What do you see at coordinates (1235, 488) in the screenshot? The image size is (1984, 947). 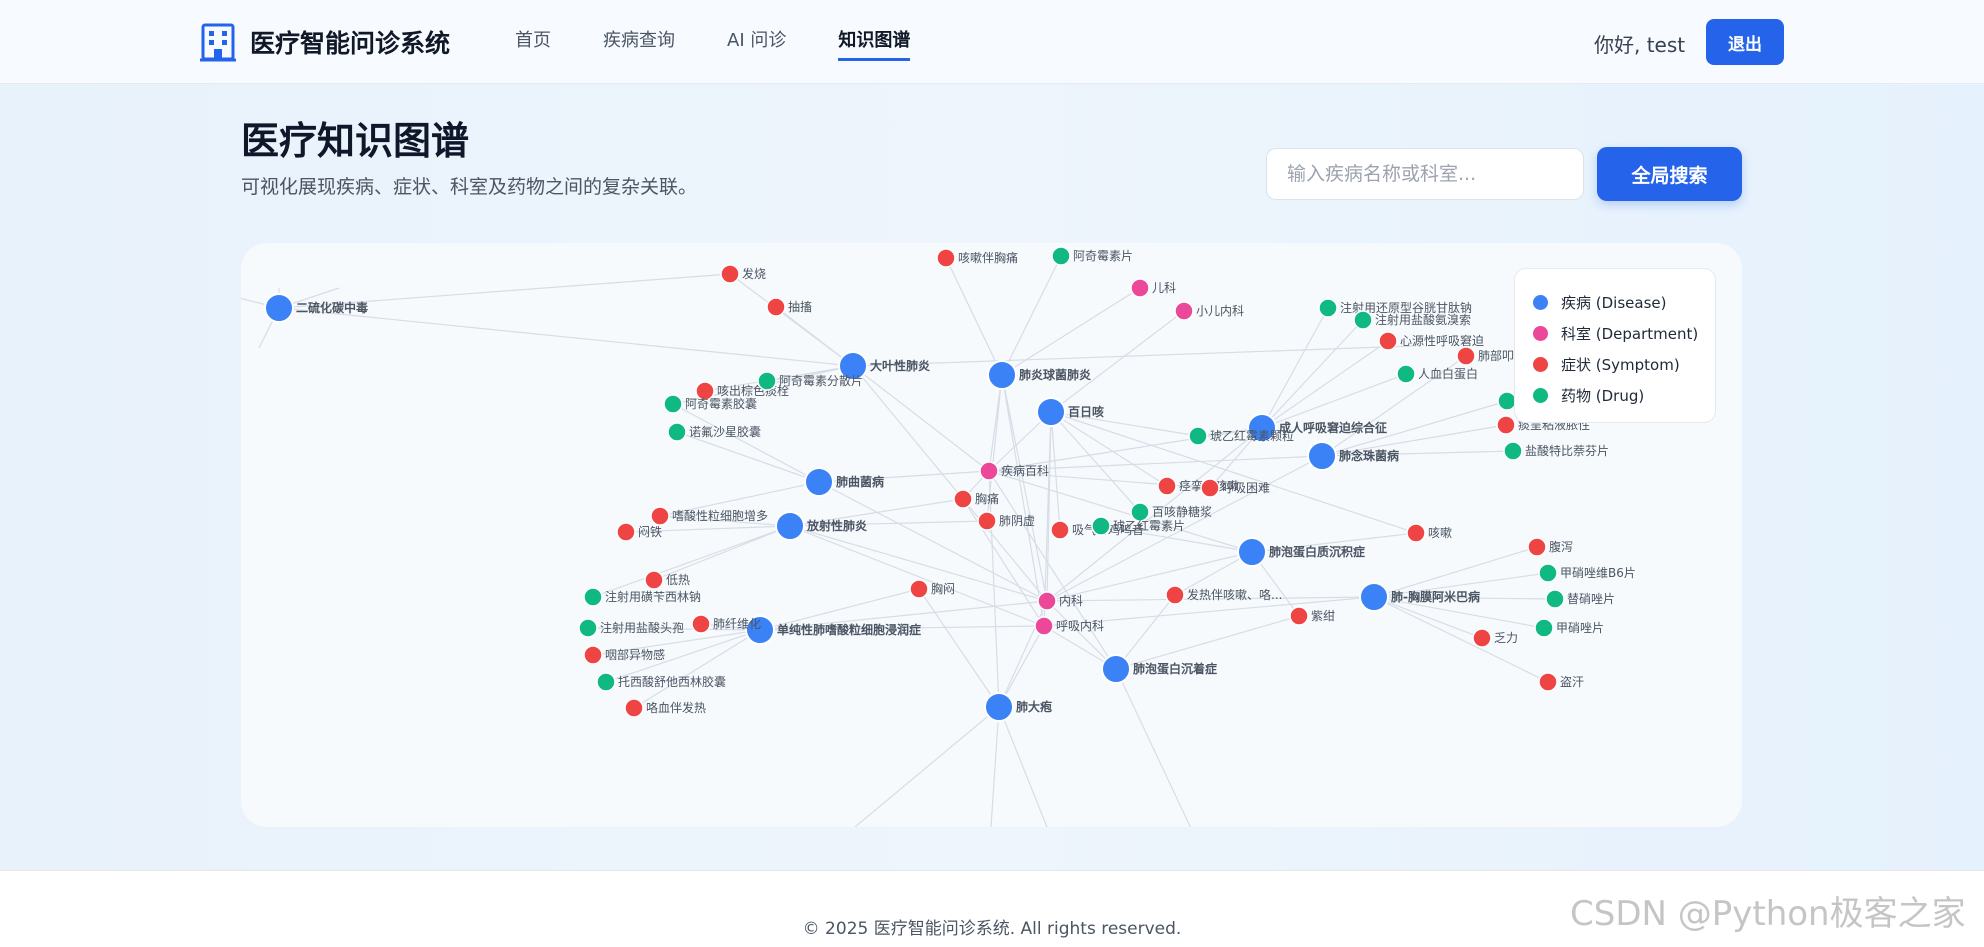 I see `symptom-node: 呼吸困难` at bounding box center [1235, 488].